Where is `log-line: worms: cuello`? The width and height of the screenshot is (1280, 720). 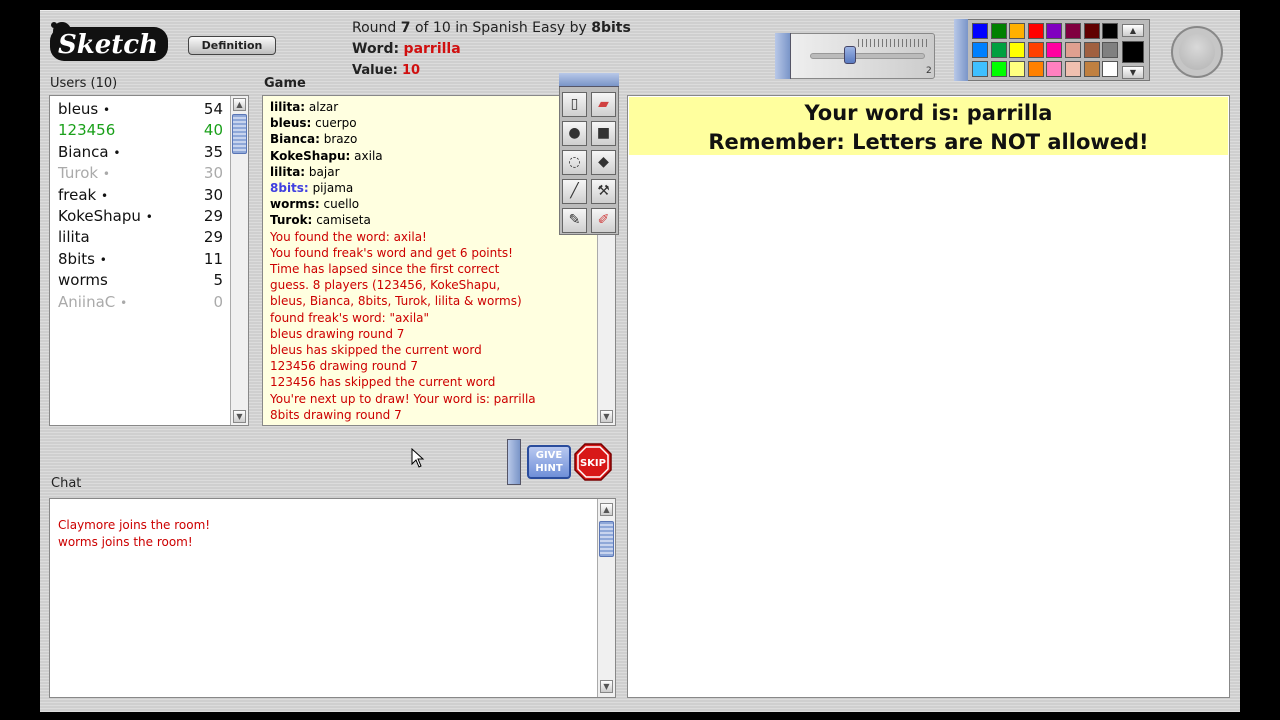 log-line: worms: cuello is located at coordinates (314, 204).